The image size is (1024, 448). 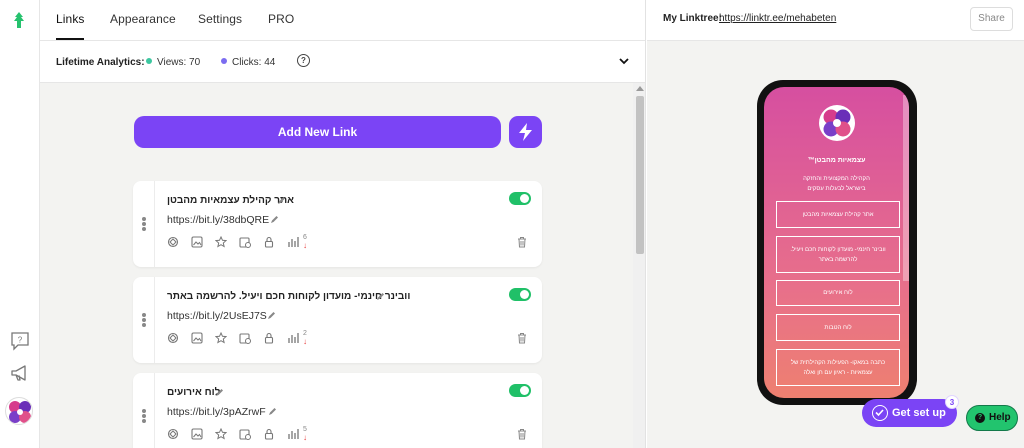 What do you see at coordinates (230, 200) in the screenshot?
I see `link-title: אתר קהילת עצמאיות מהבטן` at bounding box center [230, 200].